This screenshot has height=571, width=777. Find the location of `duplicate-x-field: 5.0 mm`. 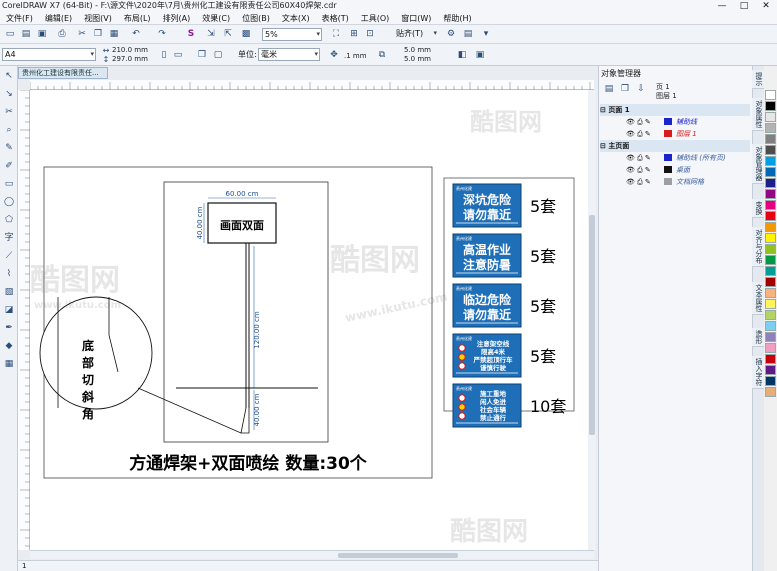

duplicate-x-field: 5.0 mm is located at coordinates (417, 50).